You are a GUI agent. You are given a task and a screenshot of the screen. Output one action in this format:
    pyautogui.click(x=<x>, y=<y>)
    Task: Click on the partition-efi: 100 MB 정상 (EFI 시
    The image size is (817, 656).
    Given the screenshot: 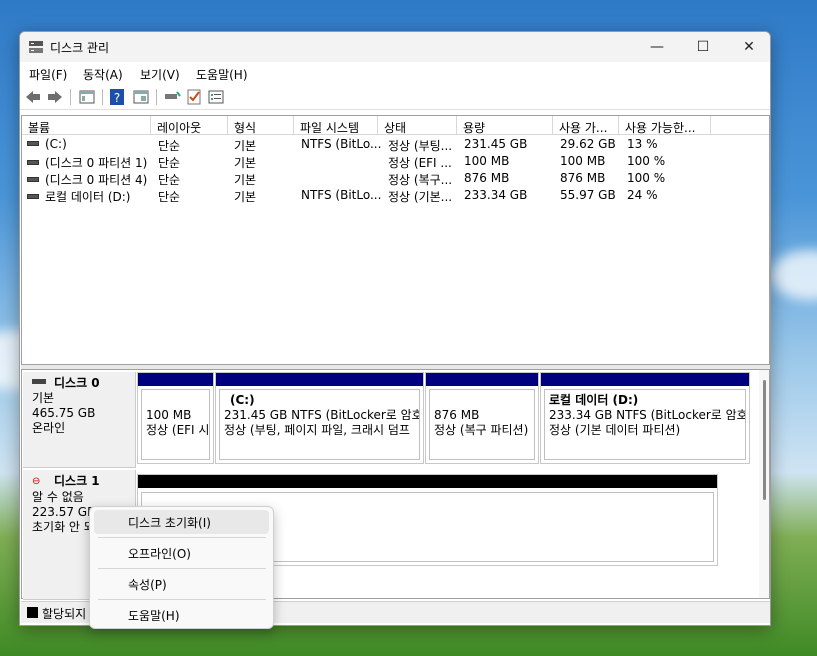 What is the action you would take?
    pyautogui.click(x=175, y=418)
    